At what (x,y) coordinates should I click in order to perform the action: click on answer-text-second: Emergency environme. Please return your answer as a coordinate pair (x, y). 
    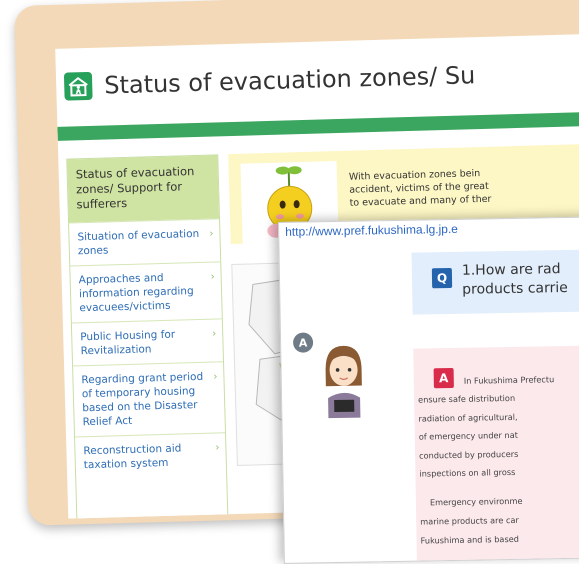
    Looking at the image, I should click on (476, 502).